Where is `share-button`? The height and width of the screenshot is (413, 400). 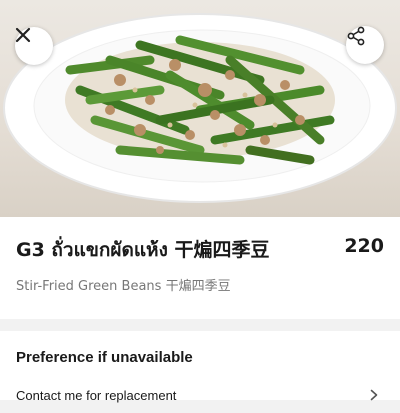
share-button is located at coordinates (365, 45).